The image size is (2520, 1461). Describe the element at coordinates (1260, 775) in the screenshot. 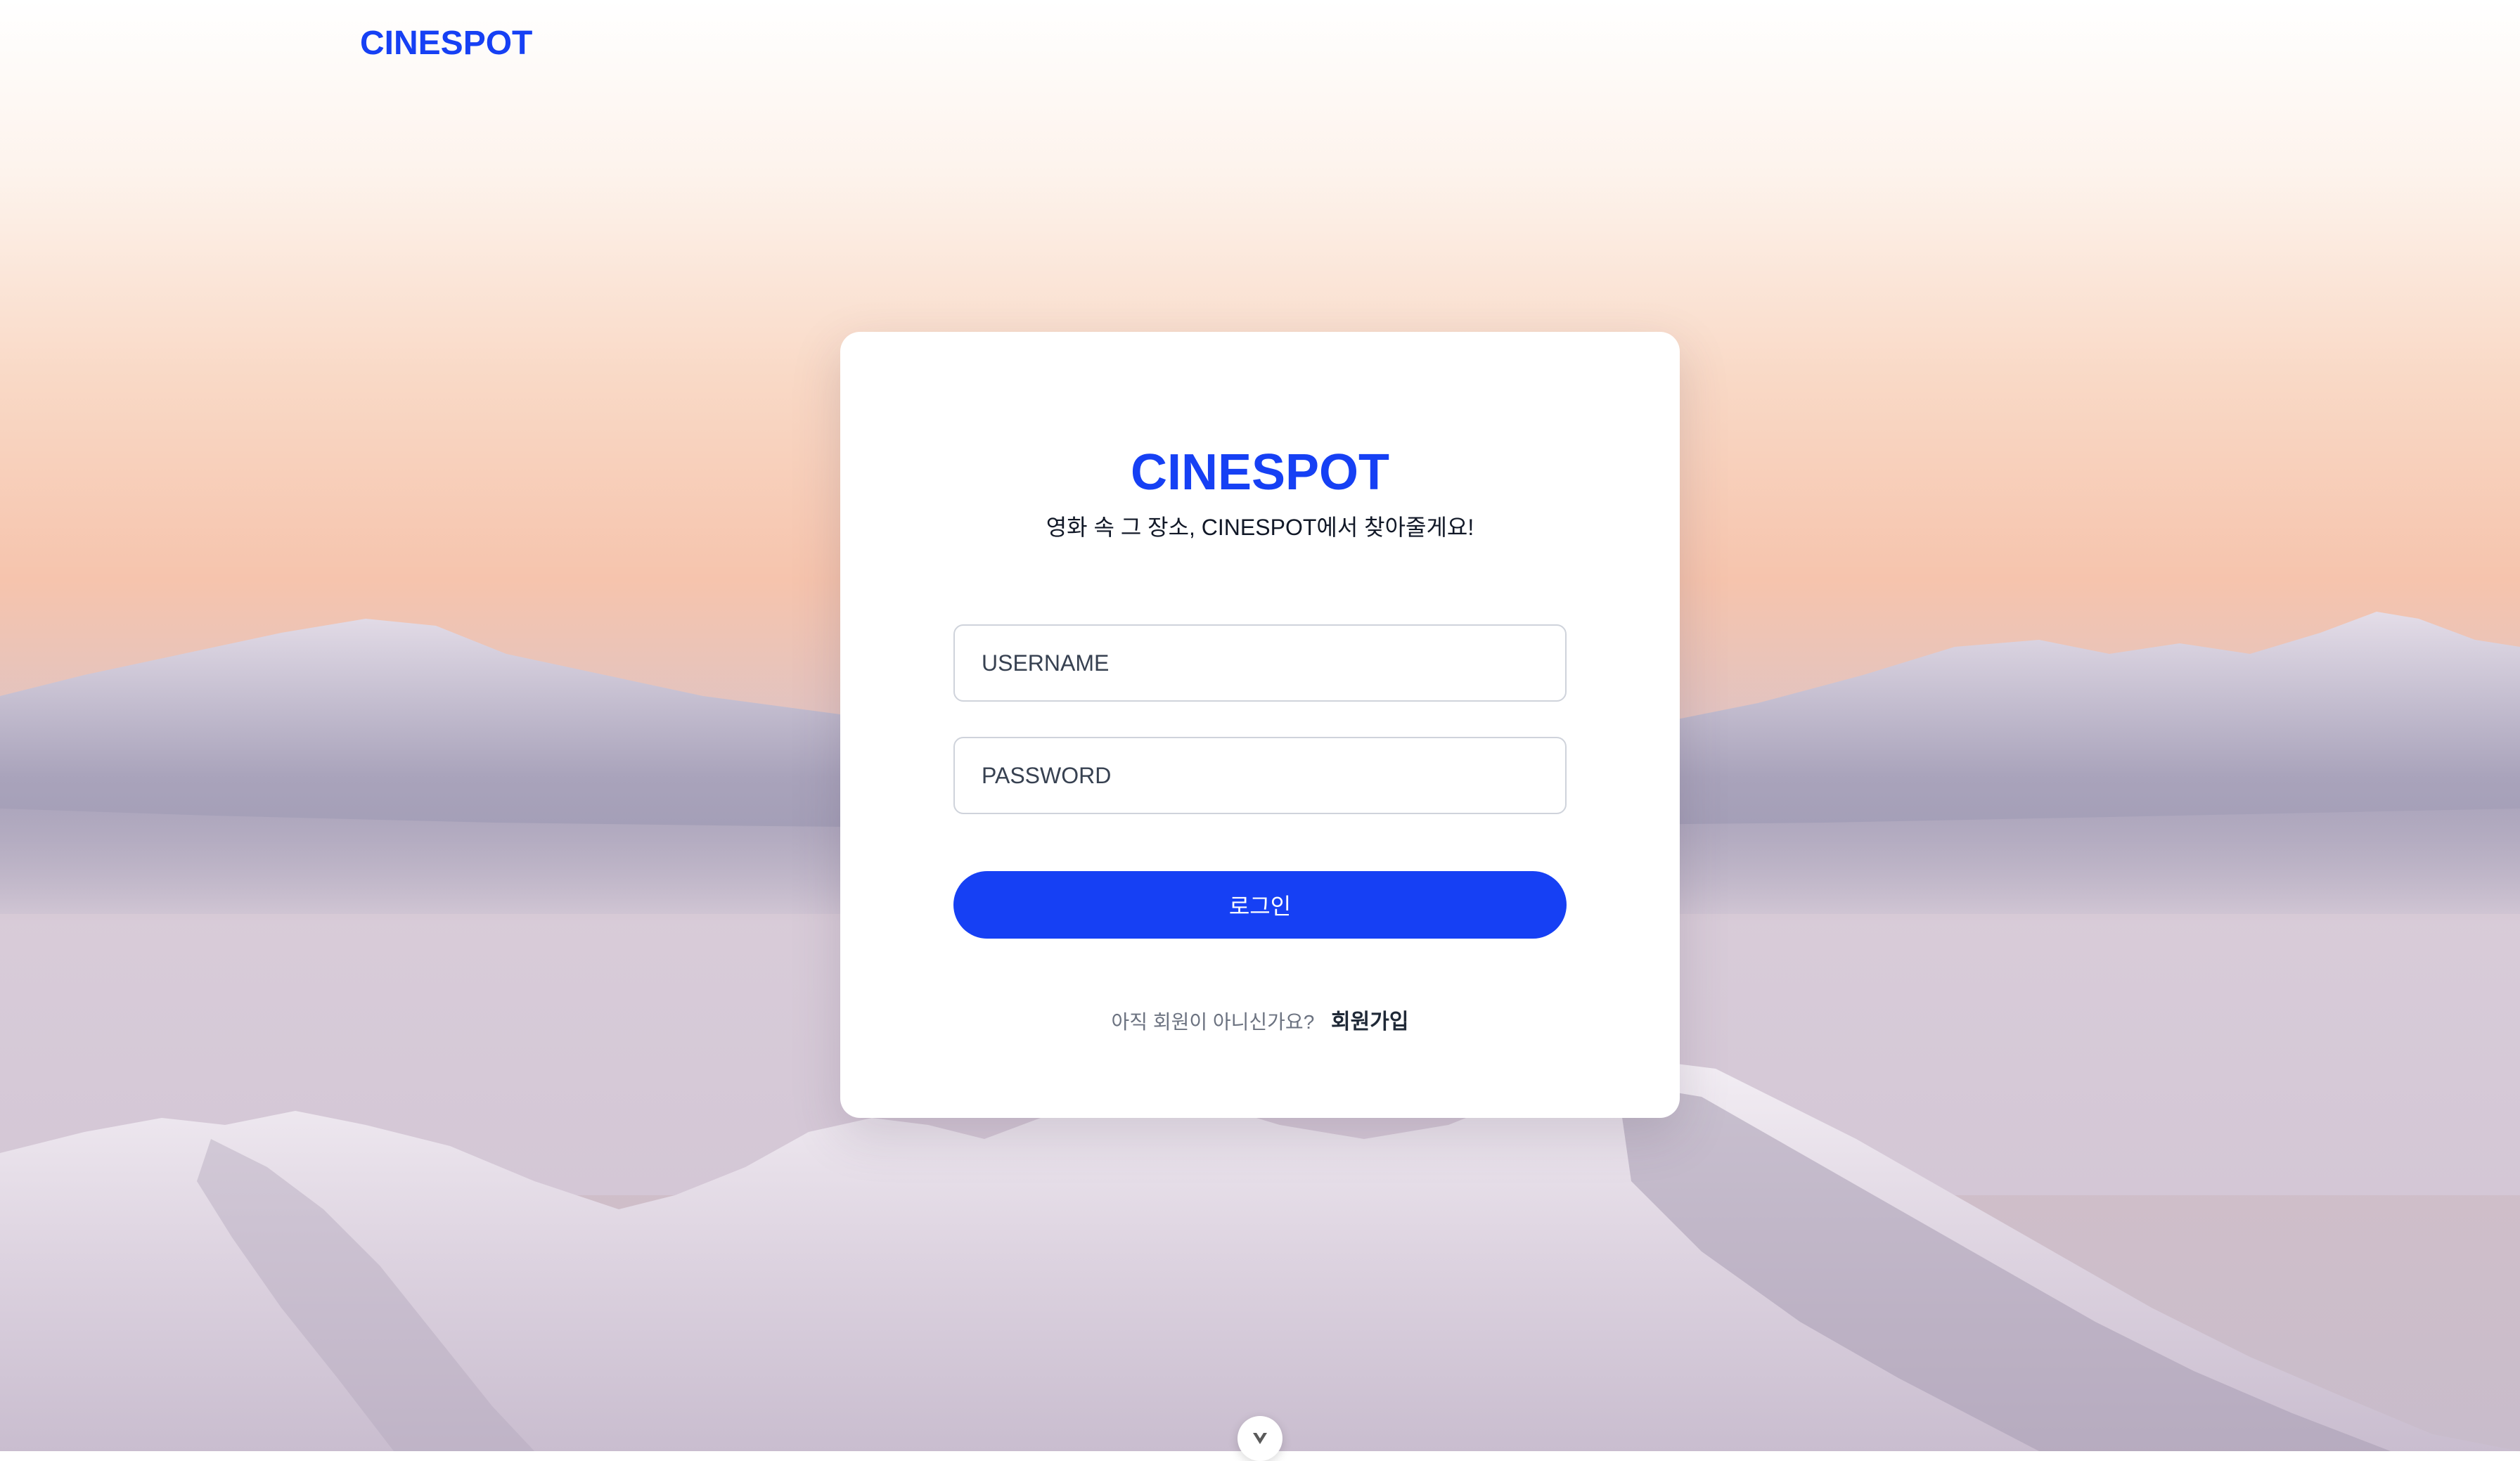

I see `password-input` at that location.